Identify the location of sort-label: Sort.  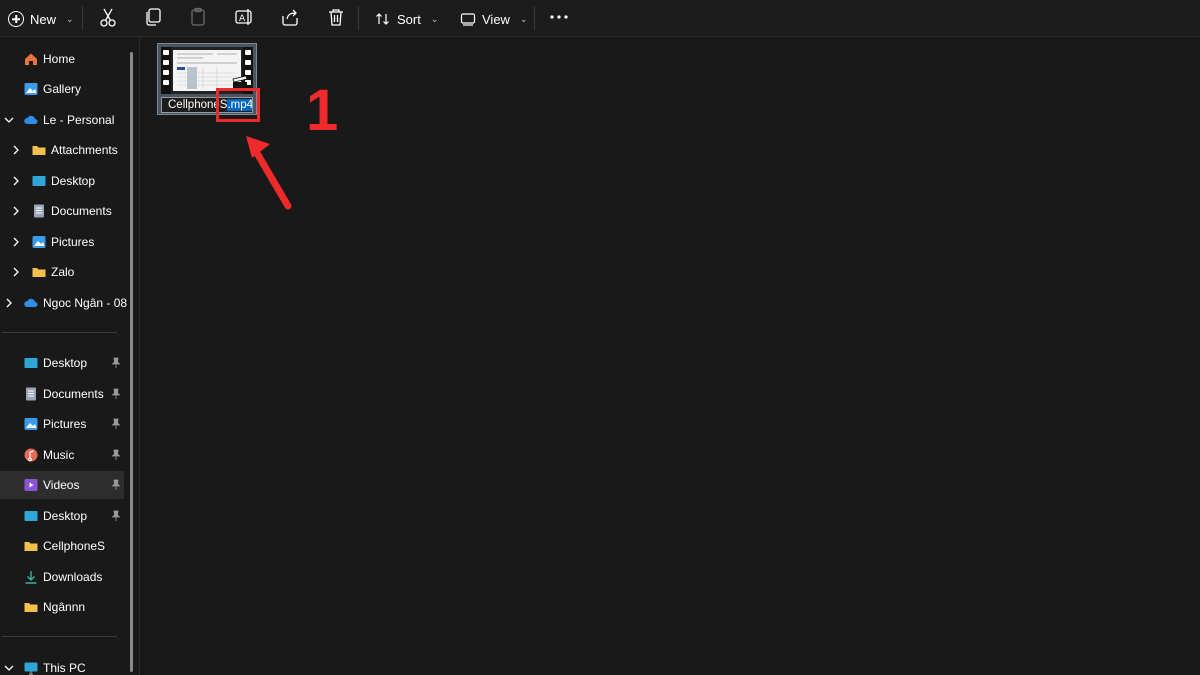
(409, 19).